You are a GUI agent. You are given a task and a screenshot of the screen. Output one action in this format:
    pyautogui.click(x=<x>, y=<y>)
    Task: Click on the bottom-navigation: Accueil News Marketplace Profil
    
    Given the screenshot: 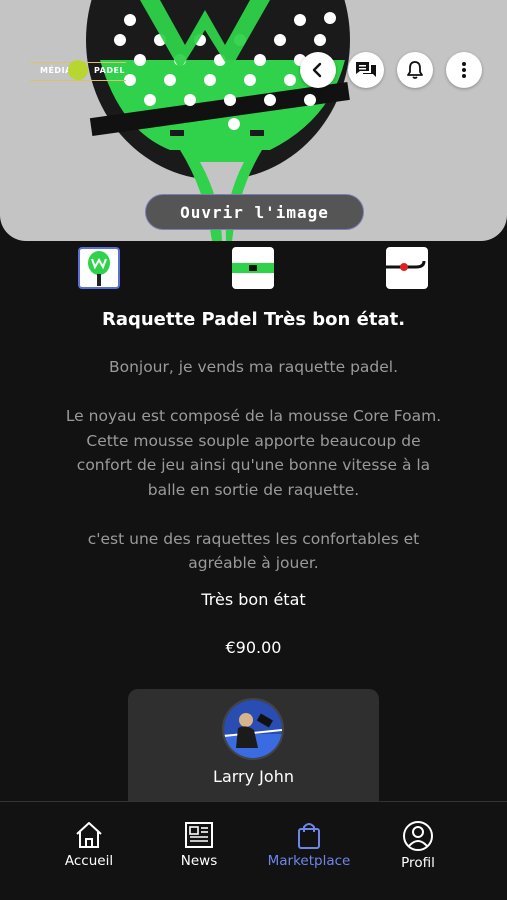 What is the action you would take?
    pyautogui.click(x=253, y=850)
    